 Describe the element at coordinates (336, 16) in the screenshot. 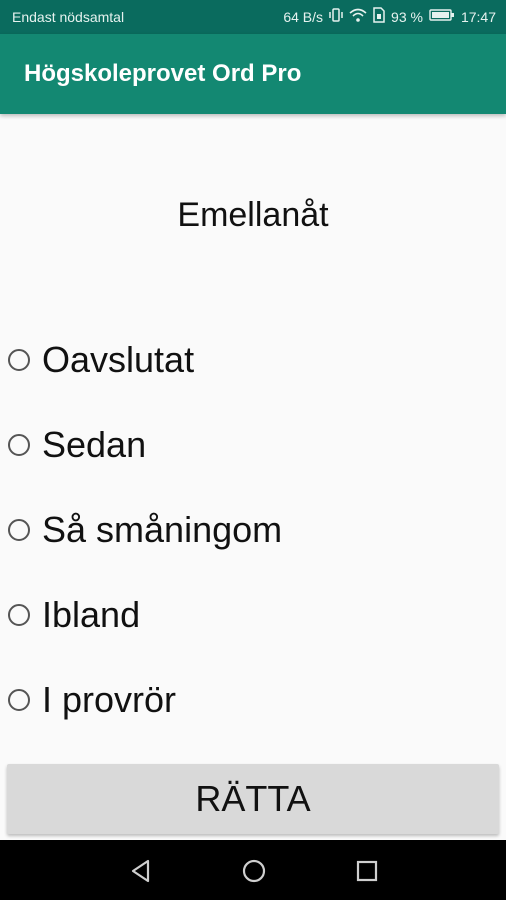

I see `vibrate-icon` at that location.